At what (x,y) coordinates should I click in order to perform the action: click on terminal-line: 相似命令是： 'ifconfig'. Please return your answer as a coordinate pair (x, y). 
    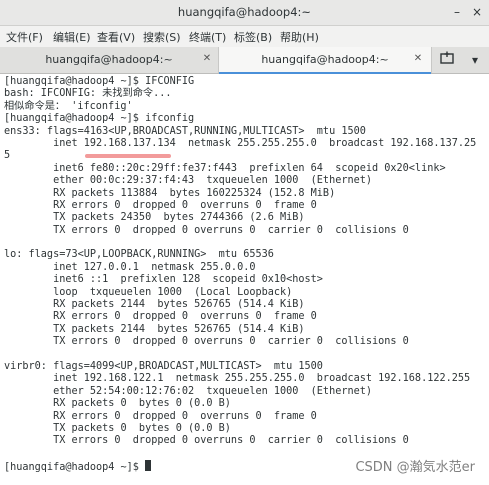
    Looking at the image, I should click on (68, 106).